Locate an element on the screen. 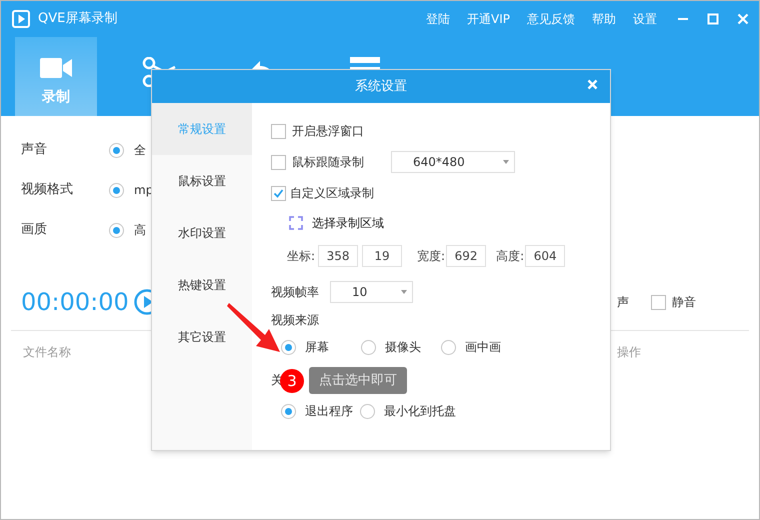  timer: 00:00:00 is located at coordinates (75, 302).